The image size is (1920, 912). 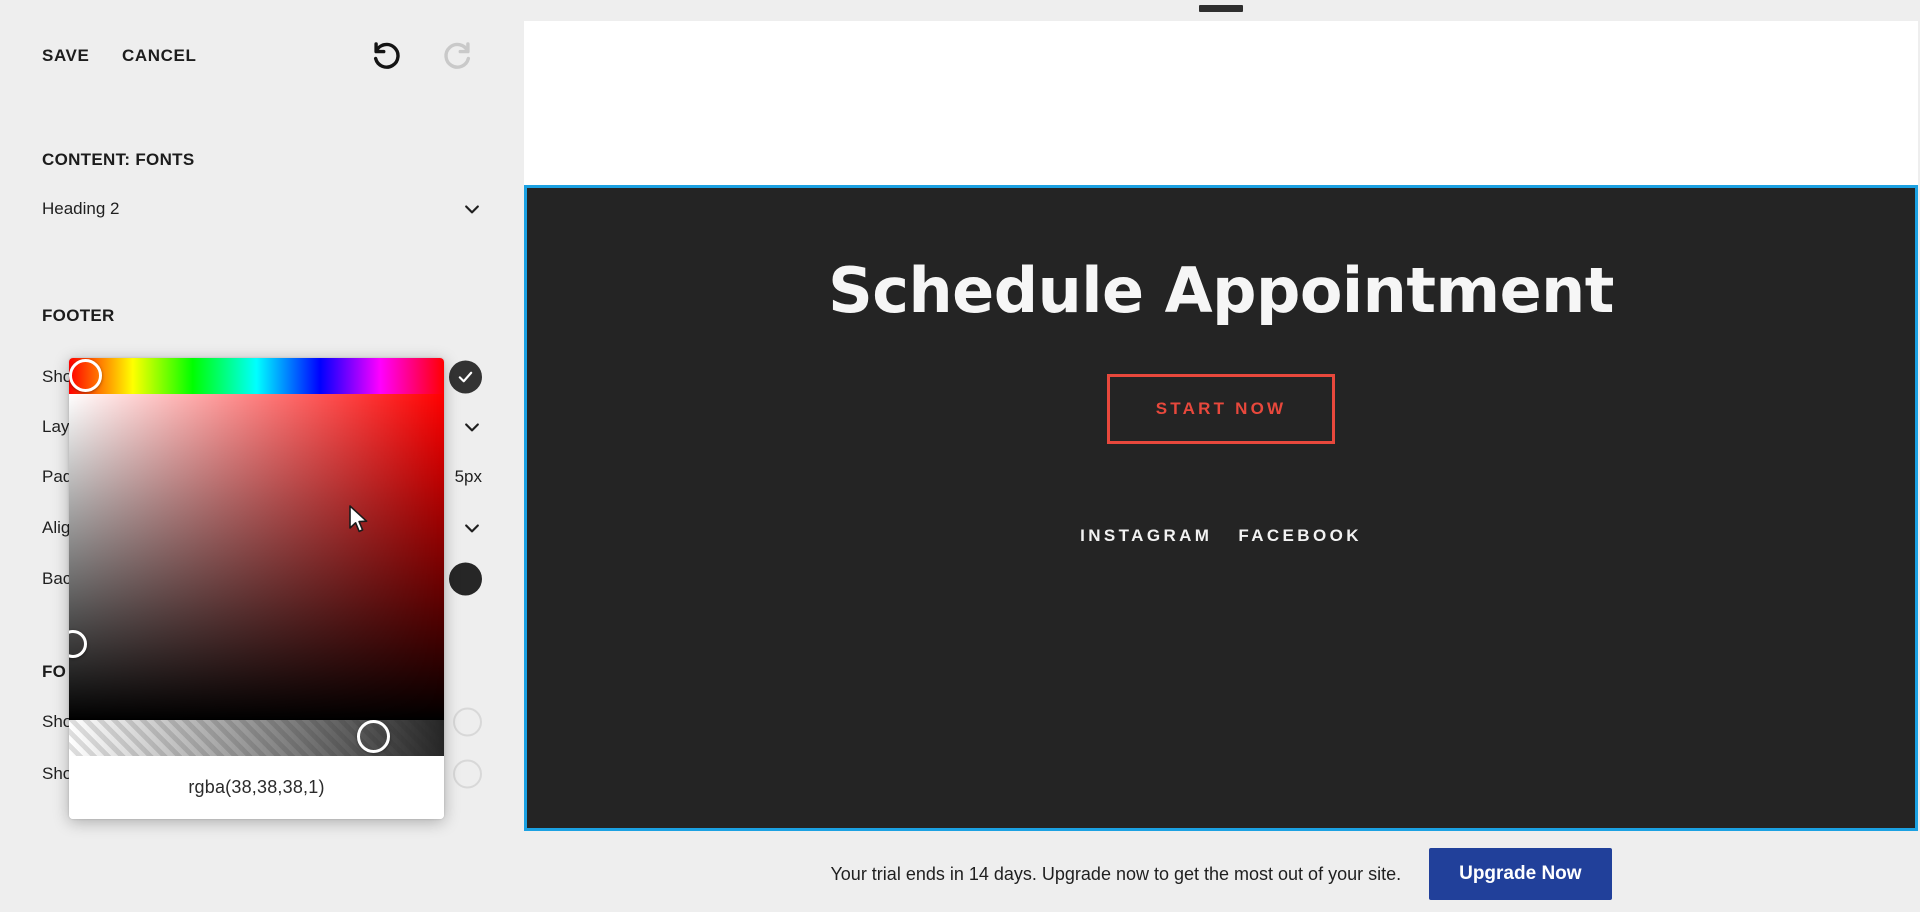 What do you see at coordinates (256, 738) in the screenshot?
I see `alpha-slider` at bounding box center [256, 738].